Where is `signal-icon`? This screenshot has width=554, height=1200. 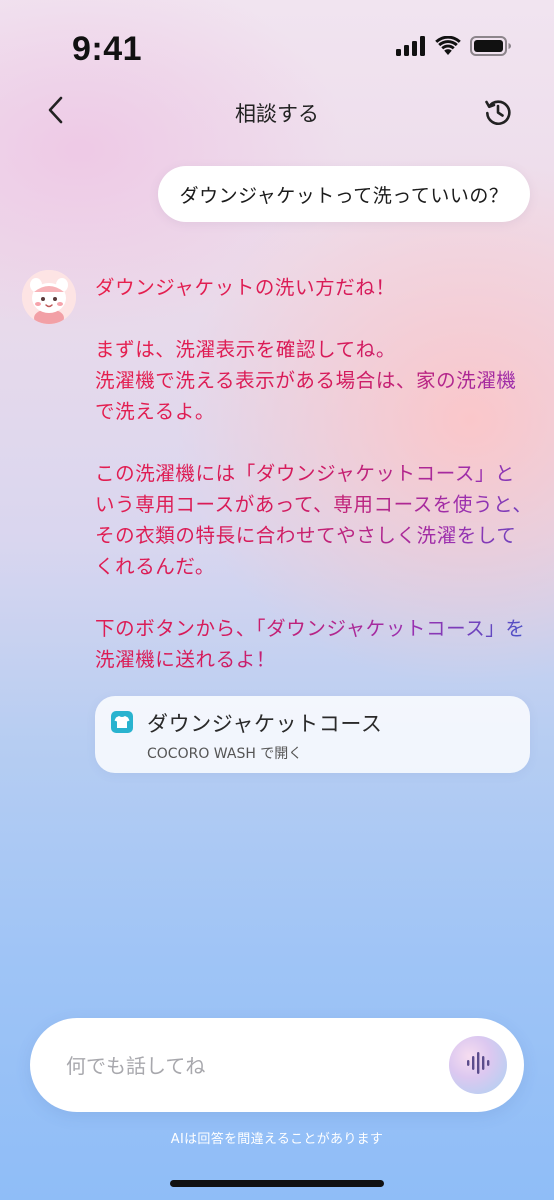 signal-icon is located at coordinates (411, 48).